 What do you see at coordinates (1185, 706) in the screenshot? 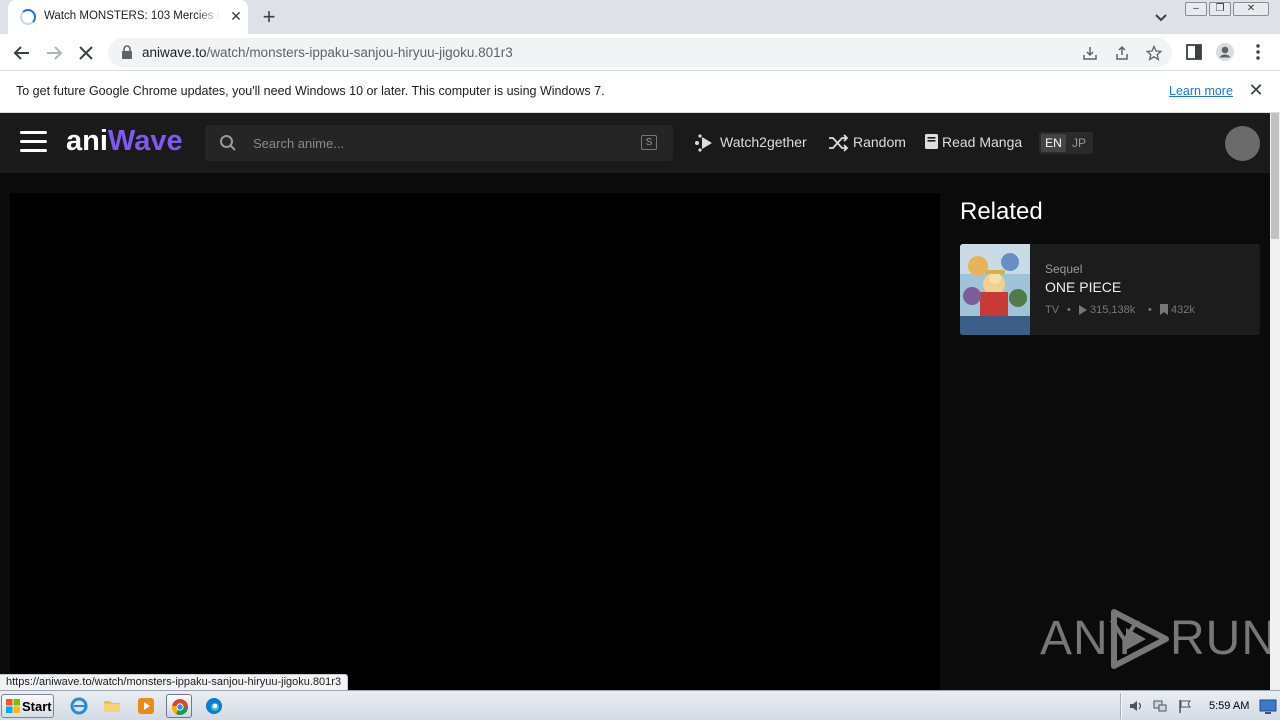
I see `action-center-flag-icon` at bounding box center [1185, 706].